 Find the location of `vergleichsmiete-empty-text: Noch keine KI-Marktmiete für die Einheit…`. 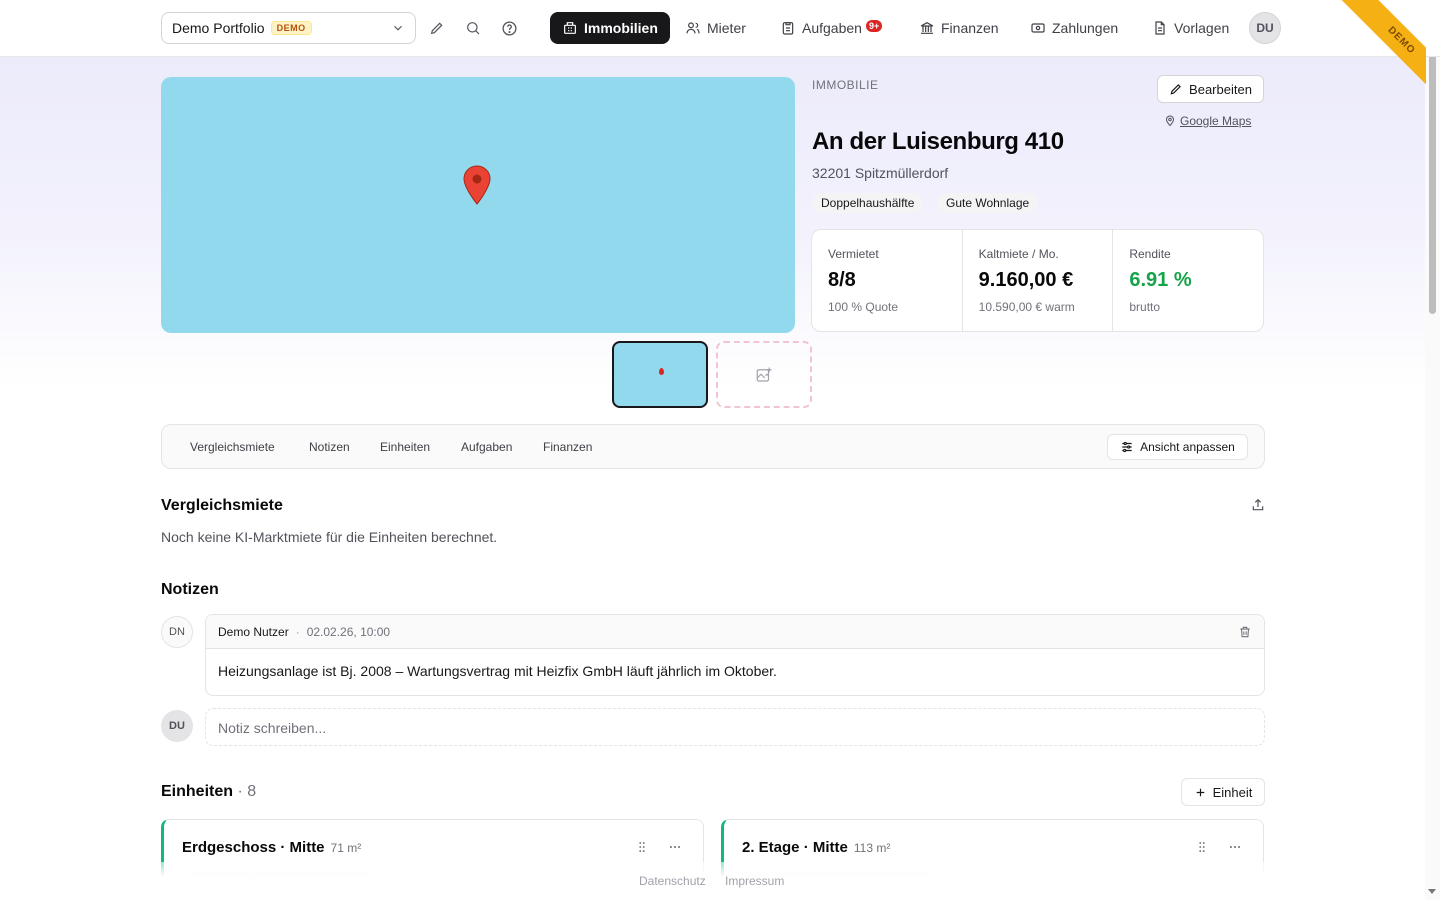

vergleichsmiete-empty-text: Noch keine KI-Marktmiete für die Einheit… is located at coordinates (329, 537).